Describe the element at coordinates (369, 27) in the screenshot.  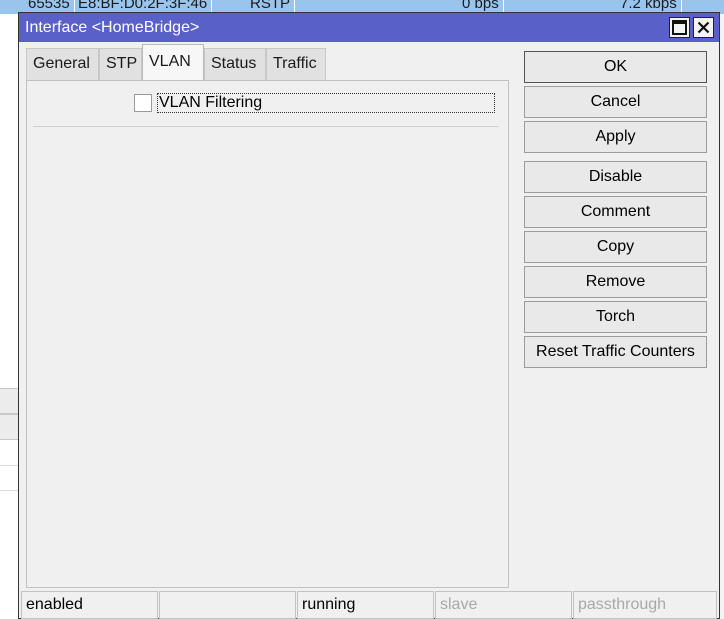
I see `dialog-titlebar: Interface <HomeBridge>` at that location.